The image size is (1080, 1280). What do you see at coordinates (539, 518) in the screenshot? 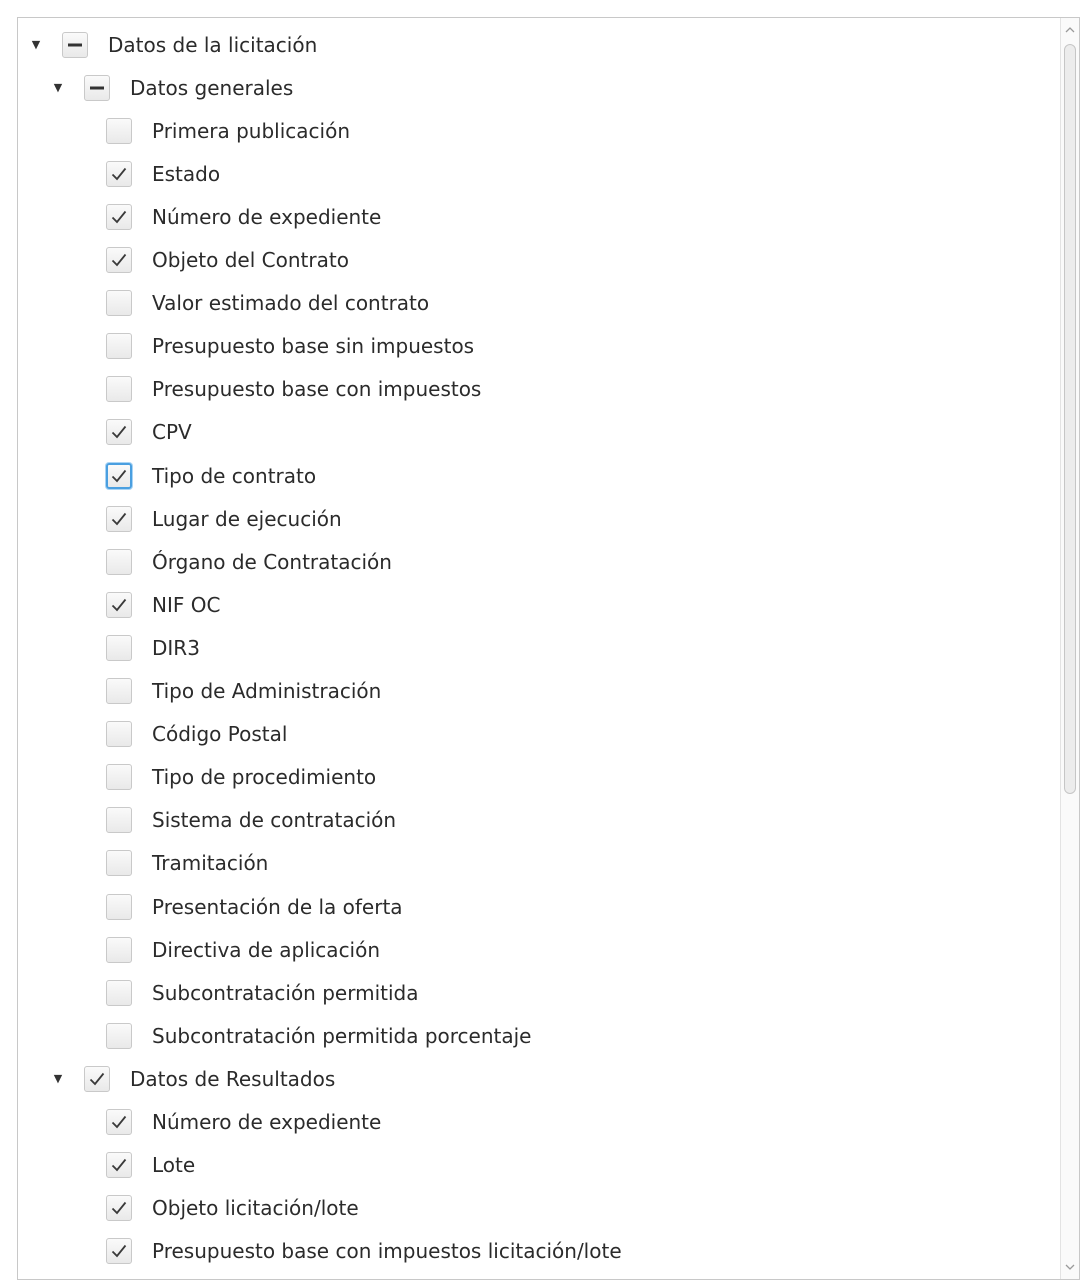
I see `tree-item: Lugar de ejecución` at bounding box center [539, 518].